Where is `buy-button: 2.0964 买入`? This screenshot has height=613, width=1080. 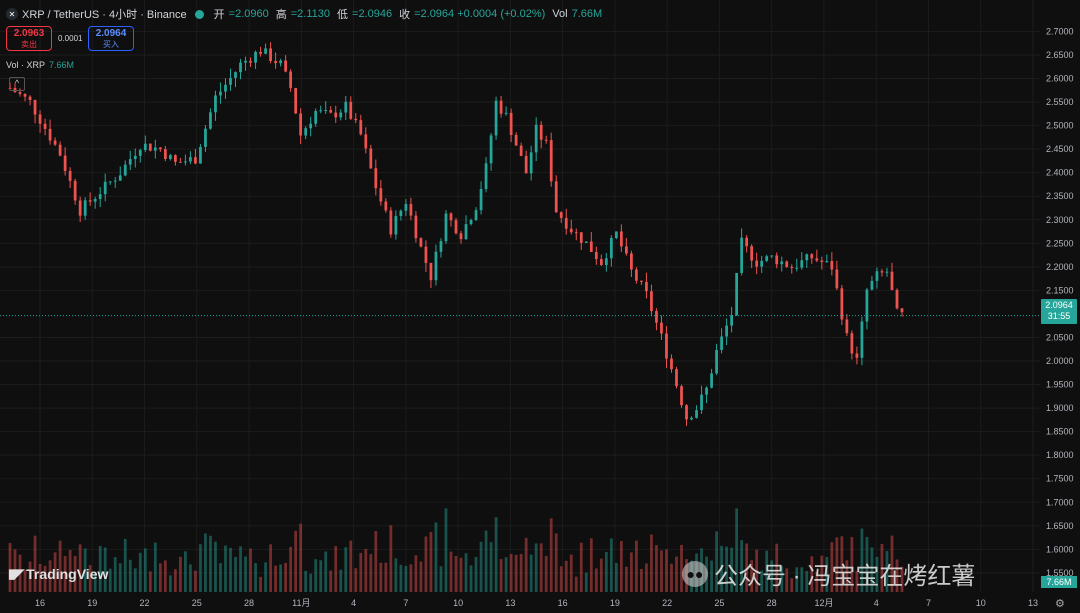 buy-button: 2.0964 买入 is located at coordinates (111, 38).